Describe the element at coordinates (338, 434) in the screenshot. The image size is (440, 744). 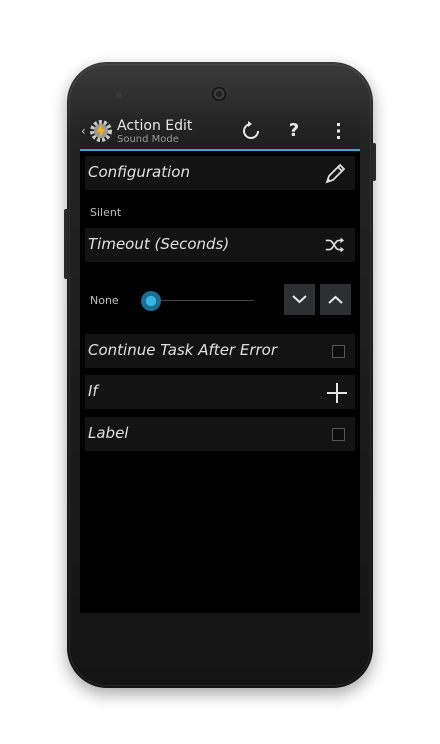
I see `label-checkbox` at that location.